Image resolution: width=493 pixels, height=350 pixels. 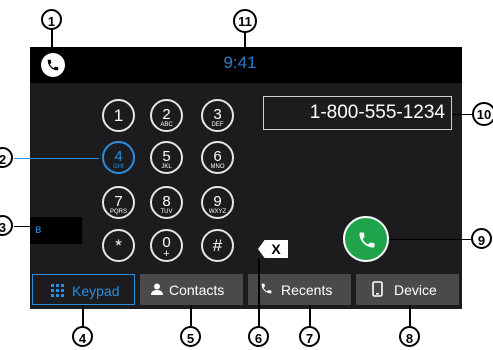 What do you see at coordinates (217, 115) in the screenshot?
I see `key-3: 3 DEF` at bounding box center [217, 115].